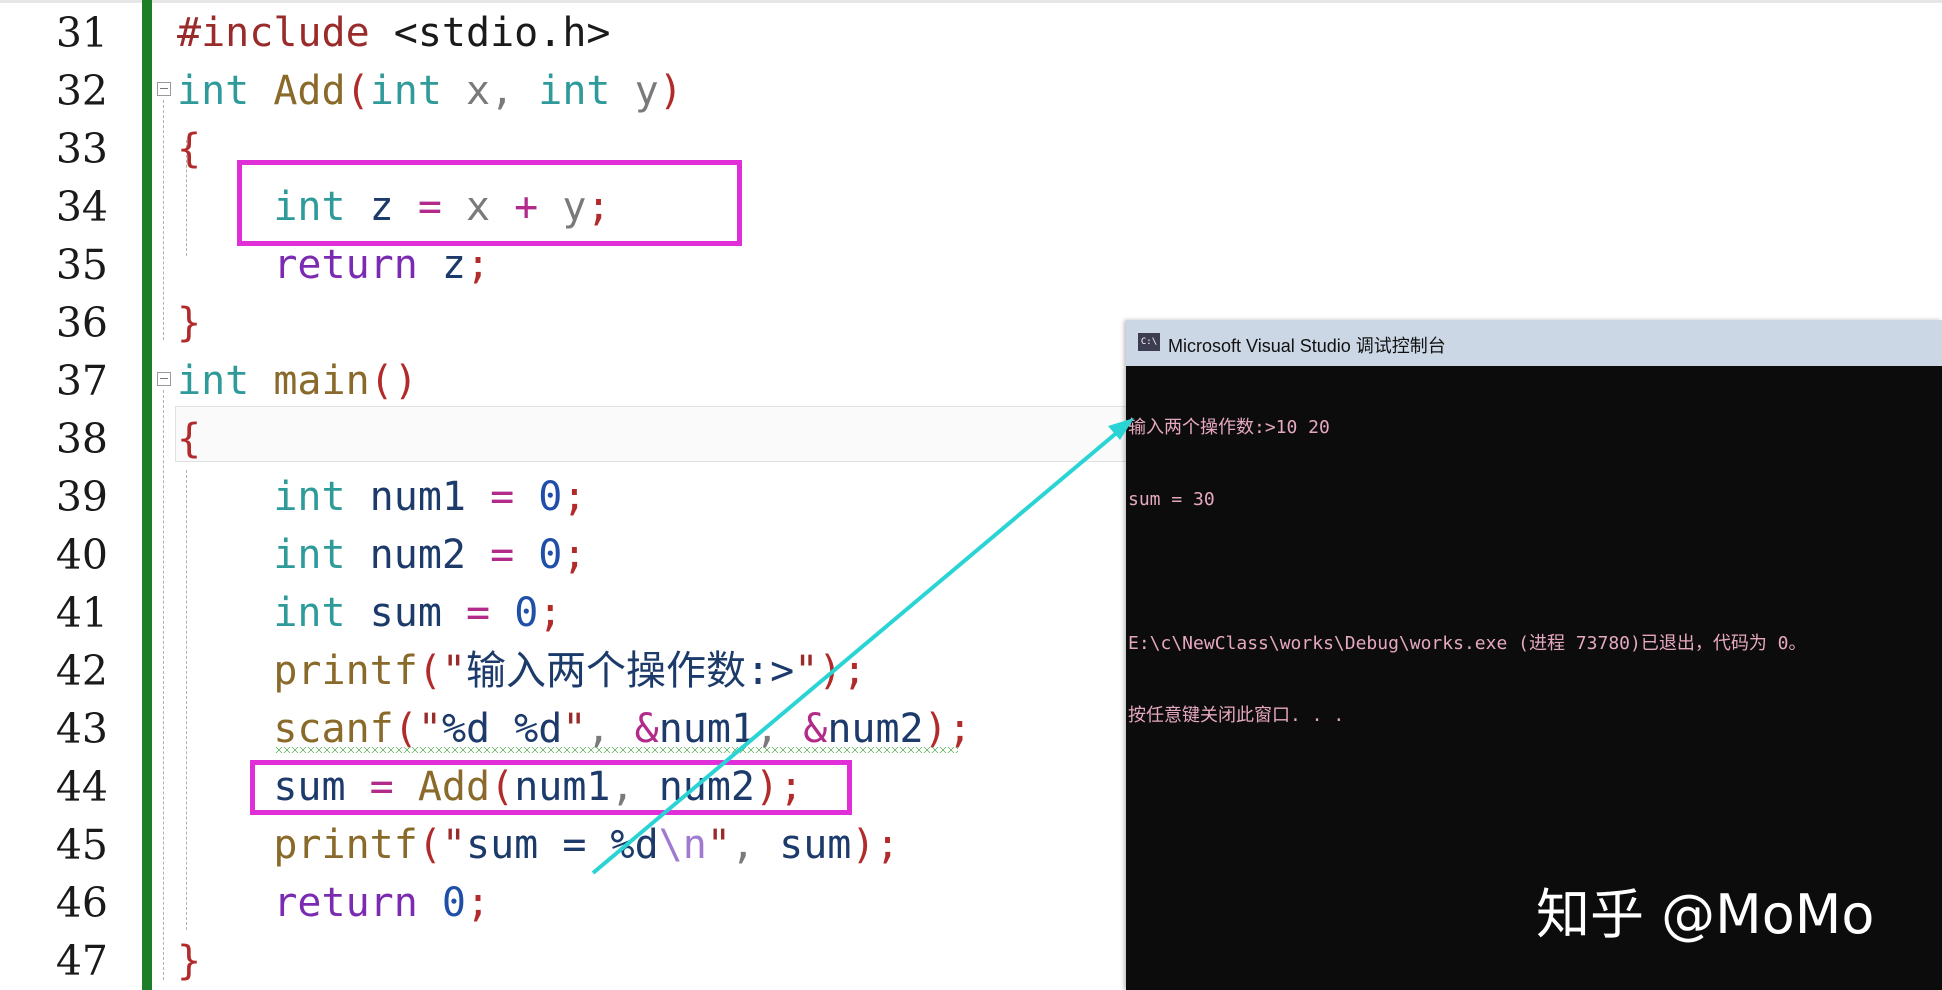 This screenshot has height=990, width=1942. I want to click on line-number: 33, so click(81, 149).